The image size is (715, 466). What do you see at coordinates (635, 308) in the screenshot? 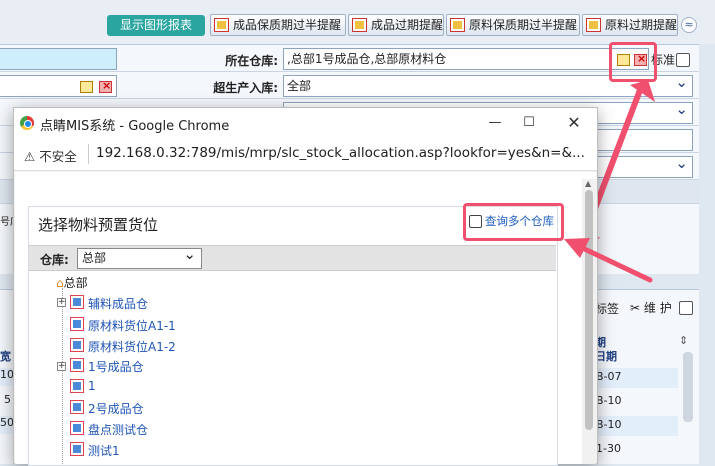
I see `wrench-icon: ✂` at bounding box center [635, 308].